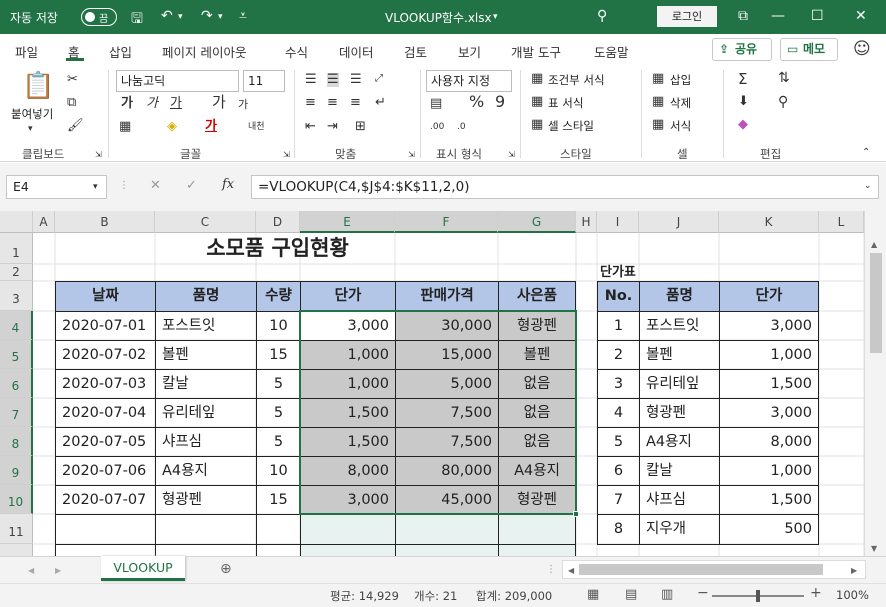  I want to click on next-sheet-icon: ▶, so click(58, 571).